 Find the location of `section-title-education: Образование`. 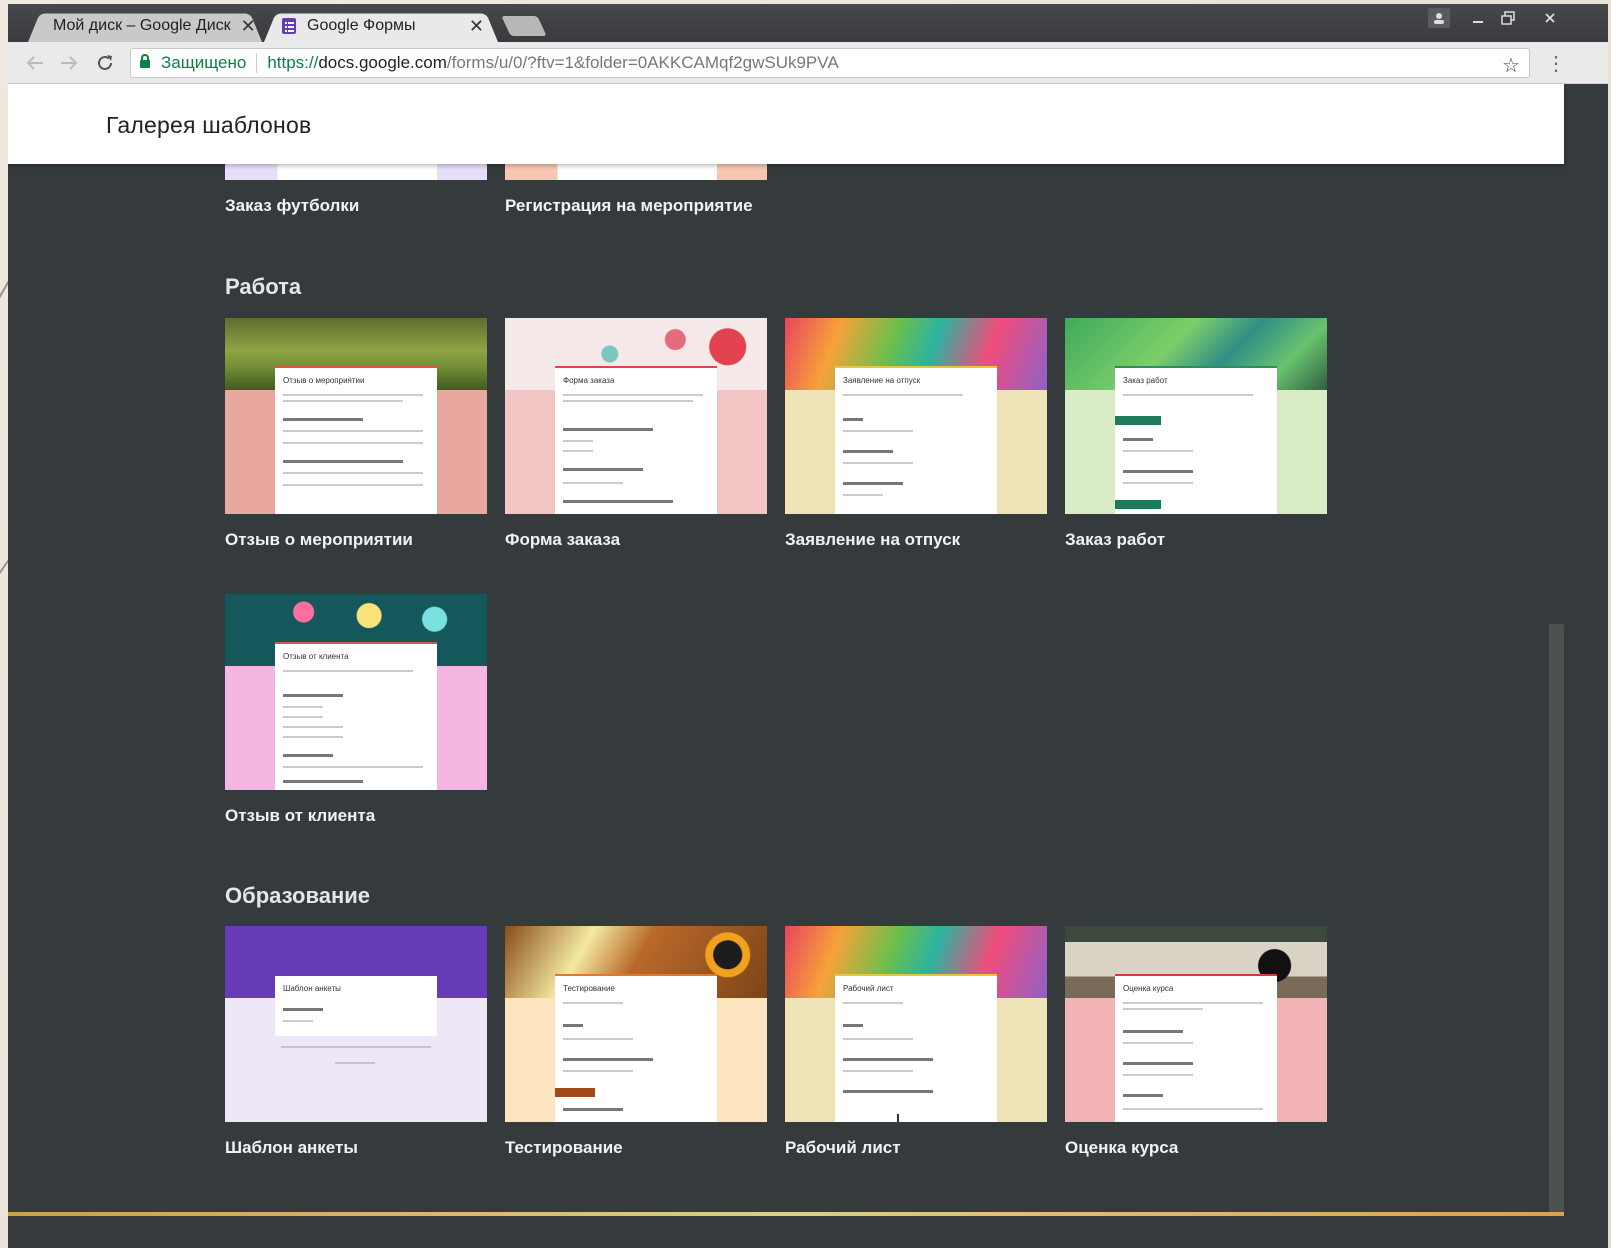

section-title-education: Образование is located at coordinates (297, 895).